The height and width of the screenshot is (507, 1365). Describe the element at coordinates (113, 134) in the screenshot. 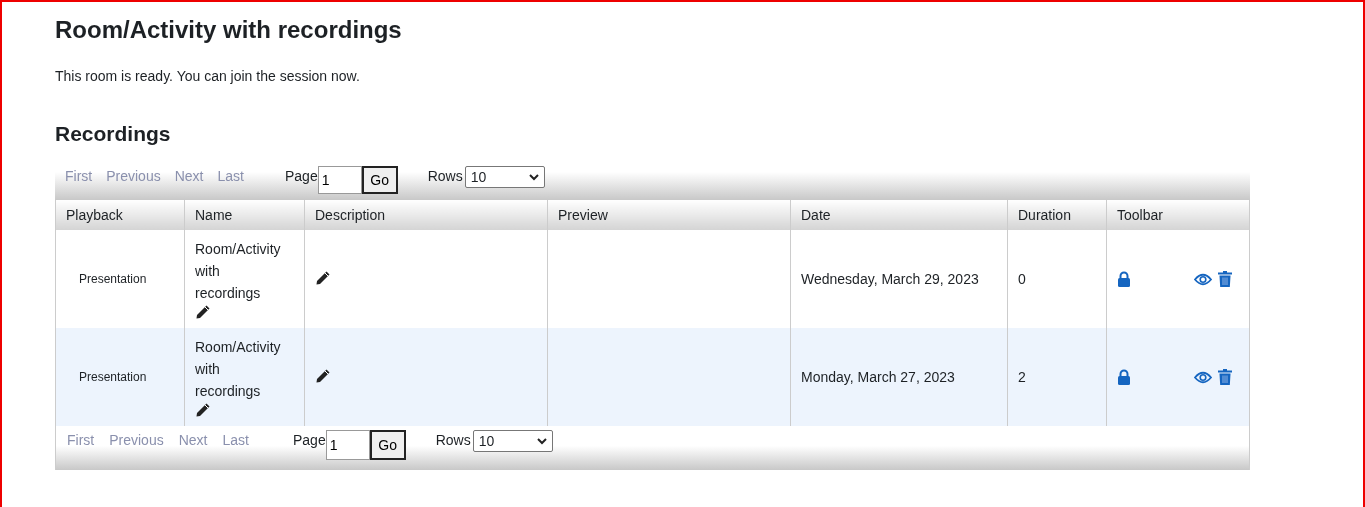

I see `section-heading: Recordings` at that location.